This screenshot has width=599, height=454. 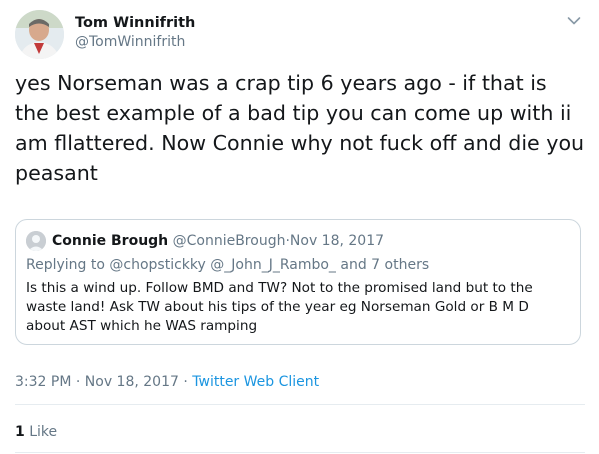 I want to click on like-stats: 1 Like, so click(x=36, y=432).